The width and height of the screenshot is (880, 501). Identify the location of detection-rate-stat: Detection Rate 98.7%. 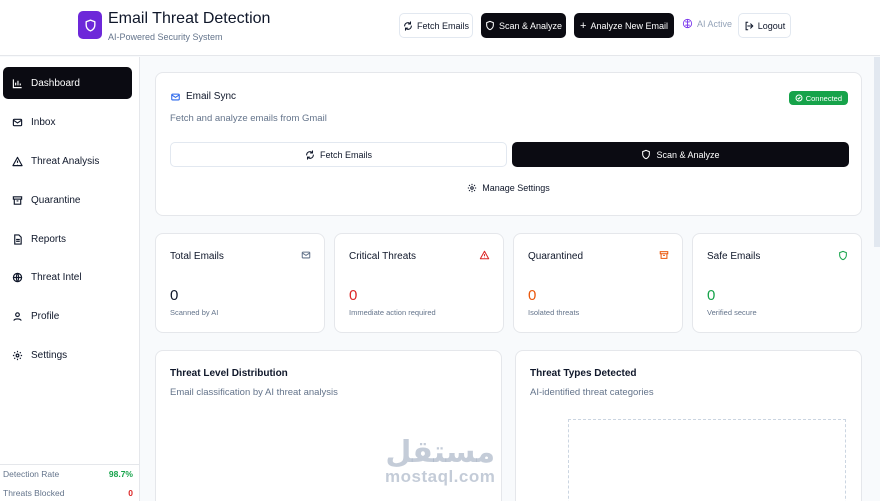
(68, 474).